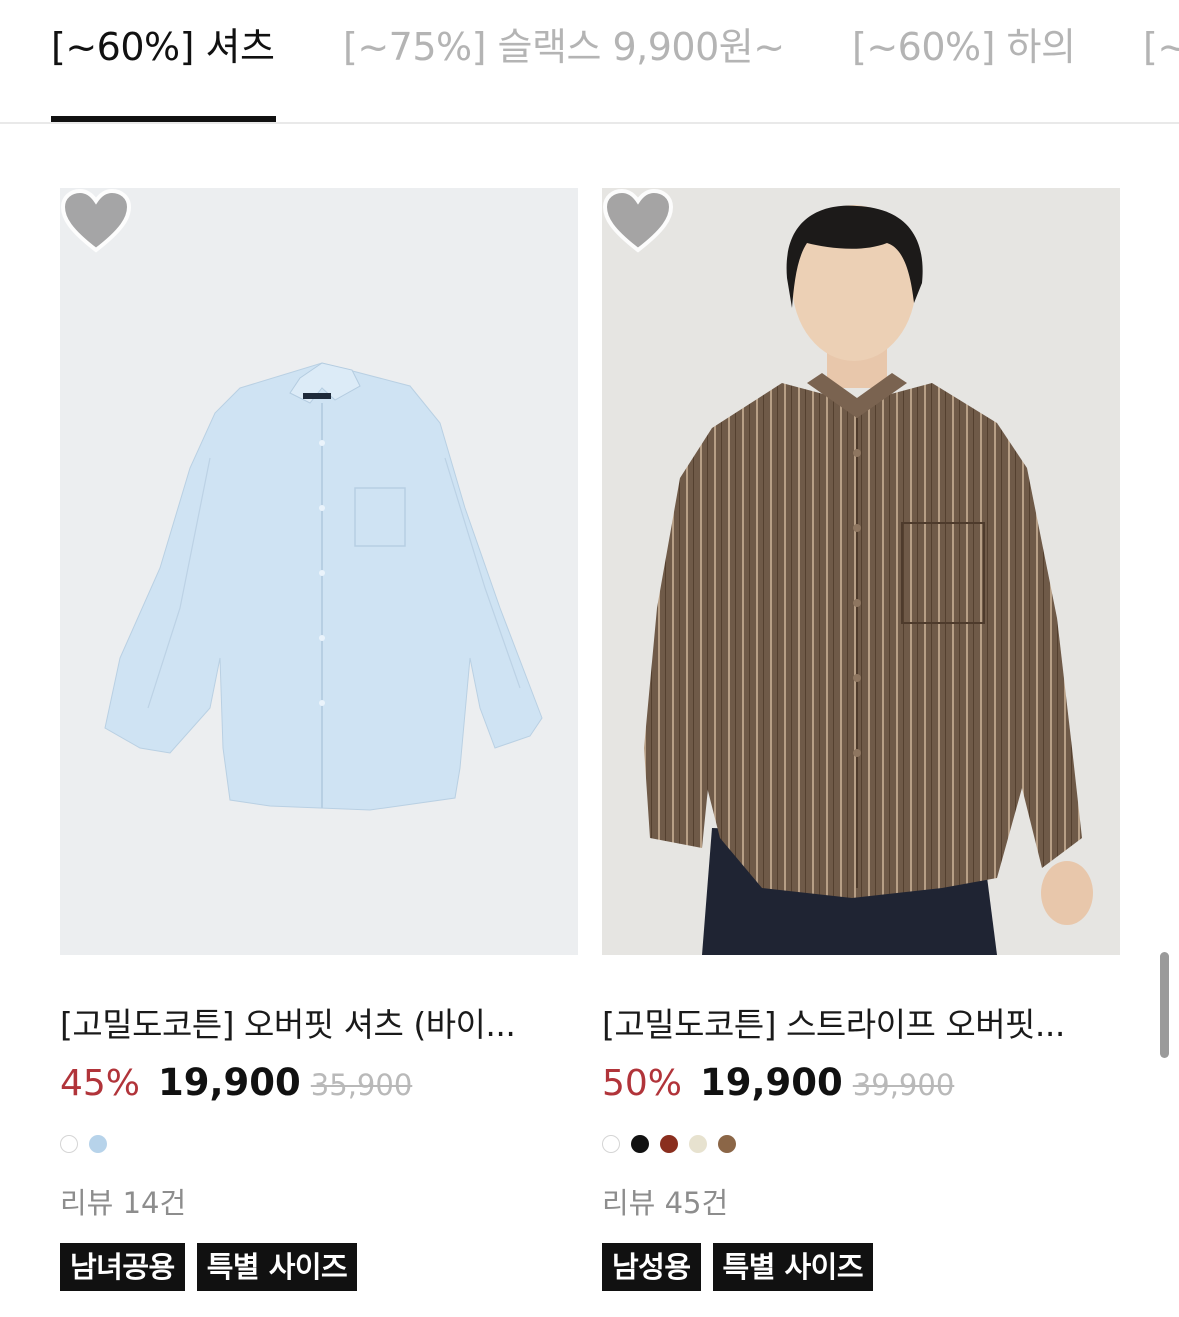 The height and width of the screenshot is (1317, 1179). Describe the element at coordinates (123, 1203) in the screenshot. I see `review-count: 리뷰 14건` at that location.